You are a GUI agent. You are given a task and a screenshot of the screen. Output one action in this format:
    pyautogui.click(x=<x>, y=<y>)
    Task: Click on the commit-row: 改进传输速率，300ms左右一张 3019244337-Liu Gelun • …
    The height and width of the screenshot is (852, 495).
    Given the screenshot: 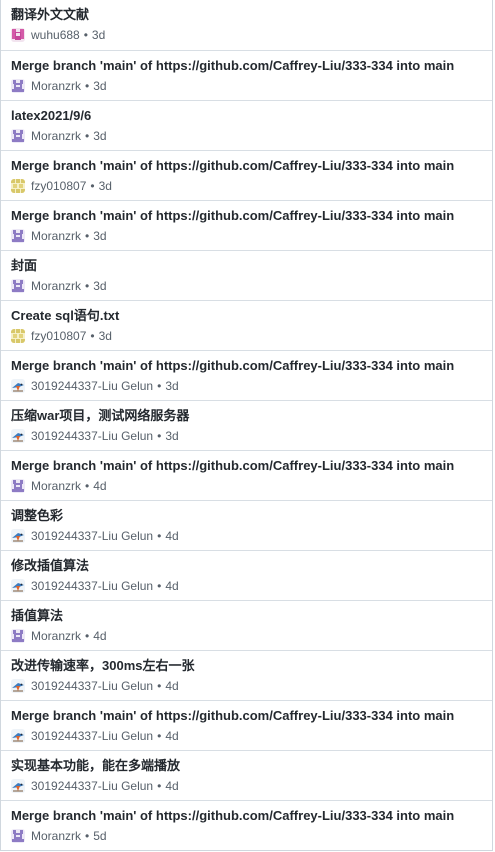 What is the action you would take?
    pyautogui.click(x=246, y=675)
    